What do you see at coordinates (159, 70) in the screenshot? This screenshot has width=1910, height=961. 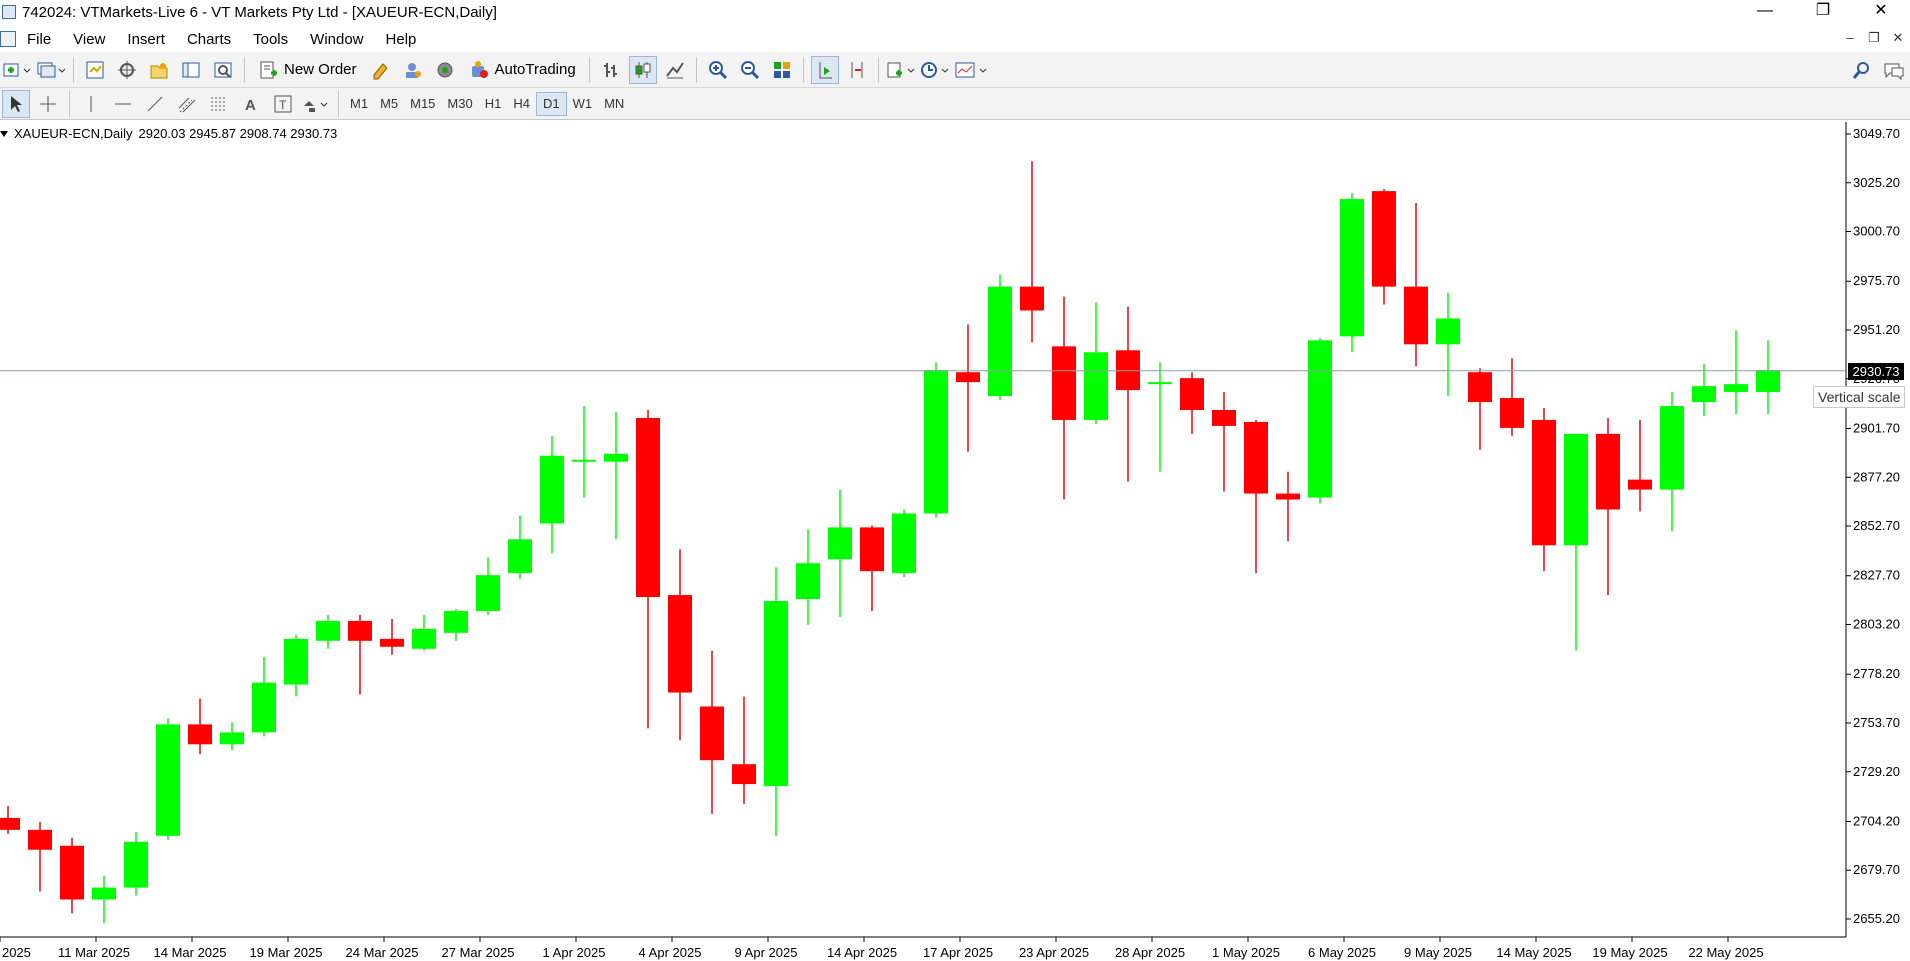 I see `navigator-icon` at bounding box center [159, 70].